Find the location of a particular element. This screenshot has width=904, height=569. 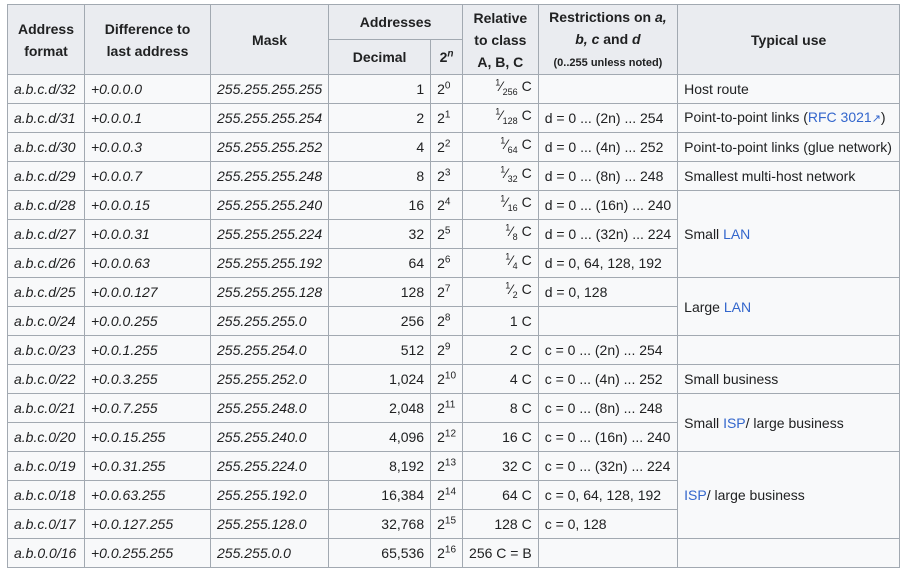

power-cell: 21 is located at coordinates (447, 118).